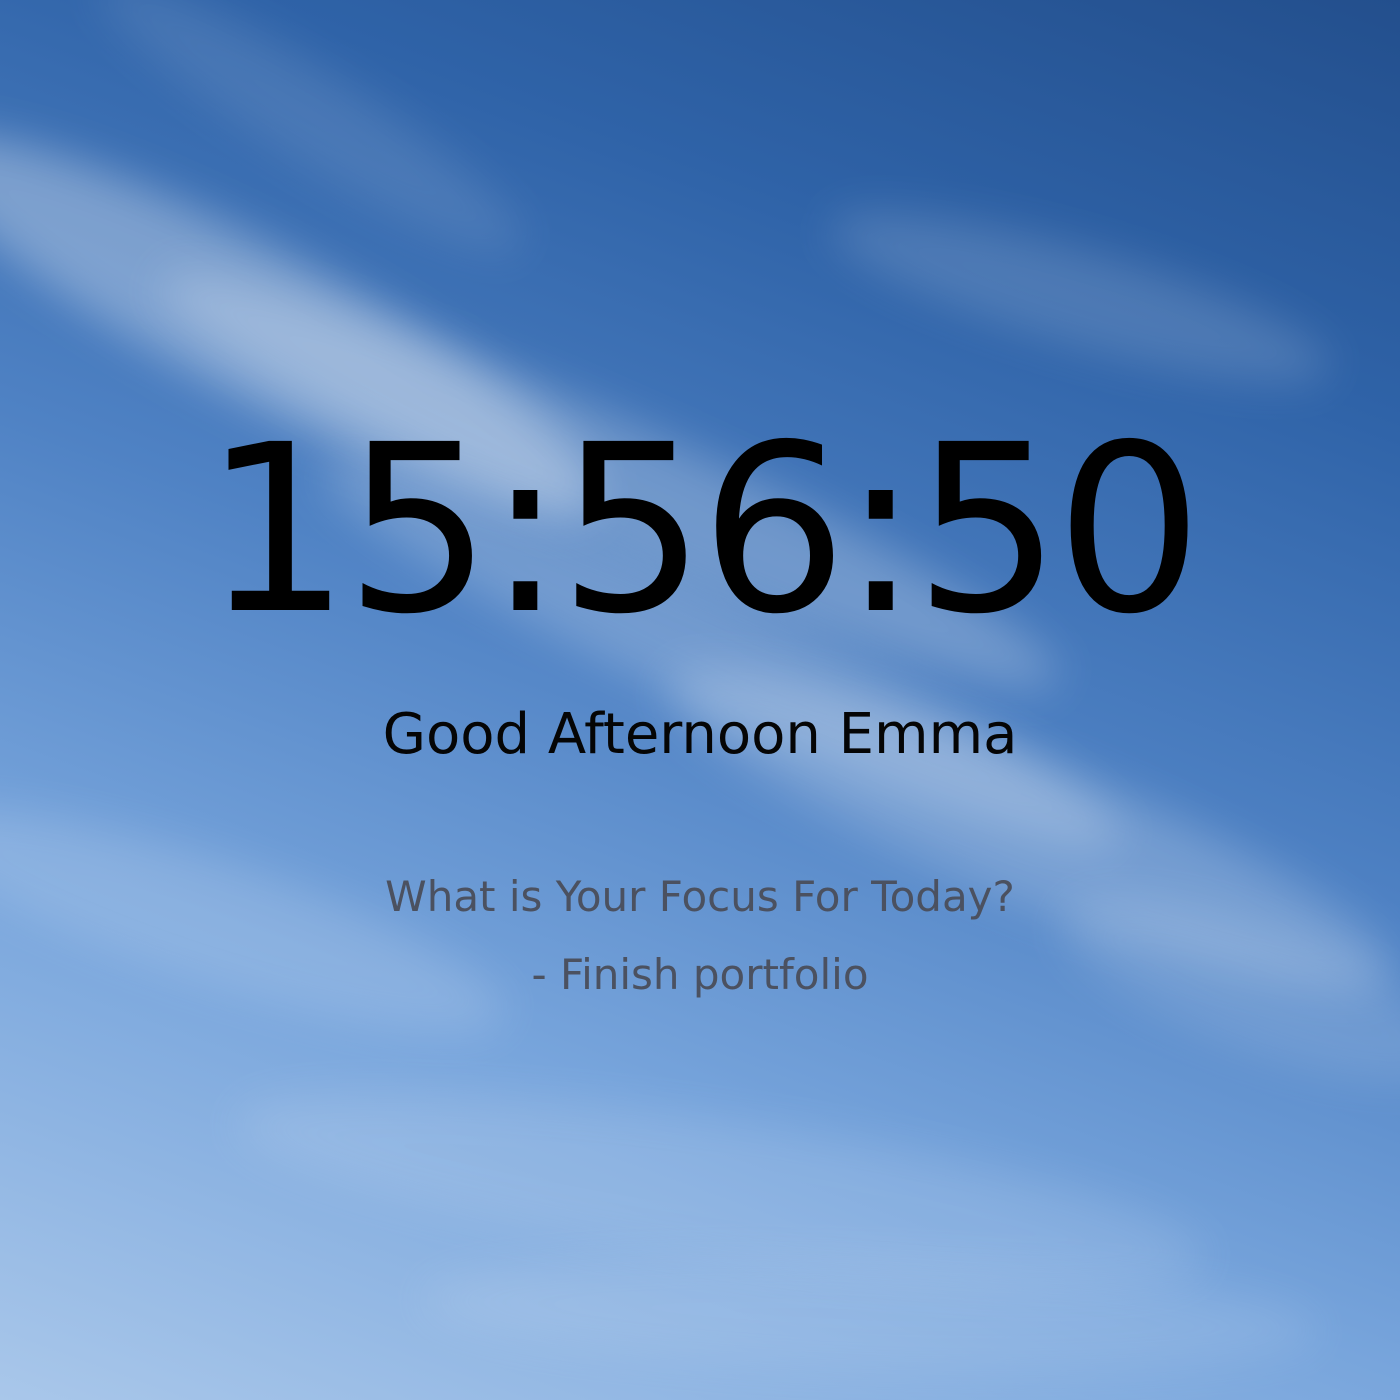 The height and width of the screenshot is (1400, 1400). Describe the element at coordinates (700, 734) in the screenshot. I see `greeting-text: Good Afternoon Emma` at that location.